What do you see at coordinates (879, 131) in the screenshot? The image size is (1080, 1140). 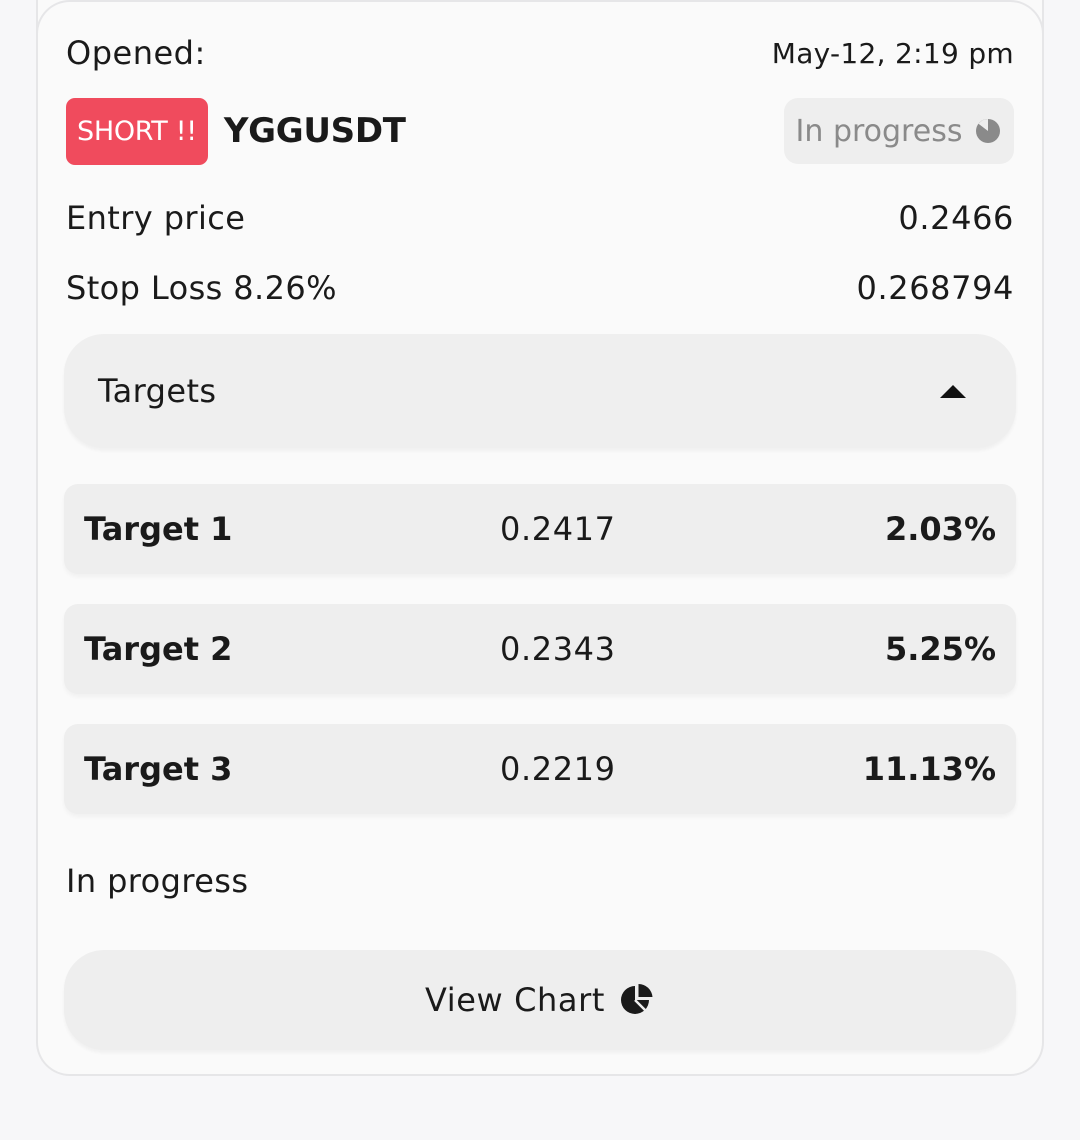 I see `status-label: In progress` at bounding box center [879, 131].